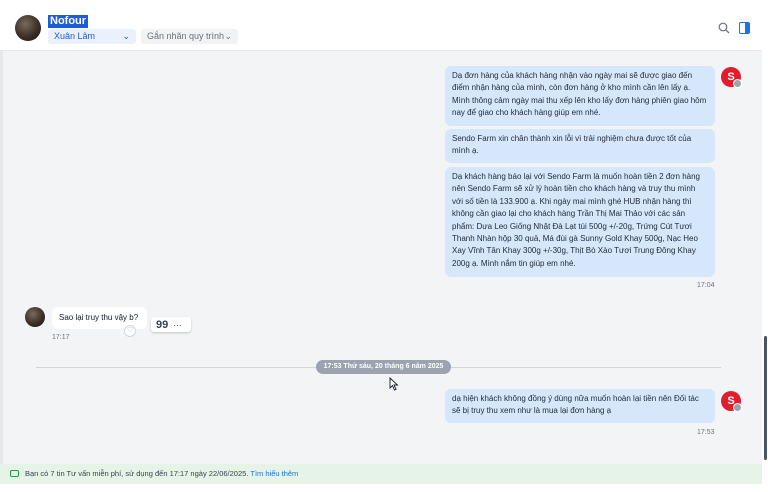 The image size is (768, 492). I want to click on conversation-header: Nofour Xuân Lâm ⌄ Gắn nhãn quy trình ⌄, so click(381, 25).